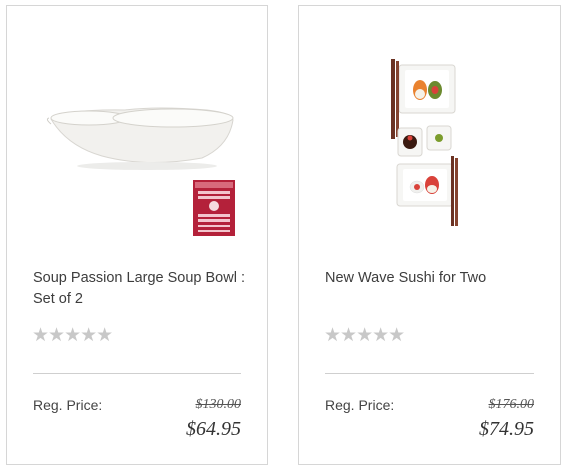  Describe the element at coordinates (432, 278) in the screenshot. I see `product-title: New Wave Sushi for Two` at that location.